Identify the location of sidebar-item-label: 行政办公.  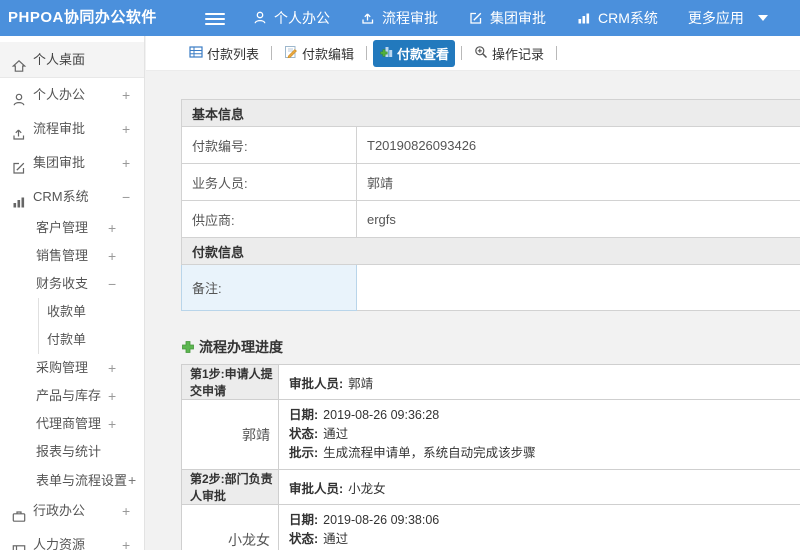
(59, 510).